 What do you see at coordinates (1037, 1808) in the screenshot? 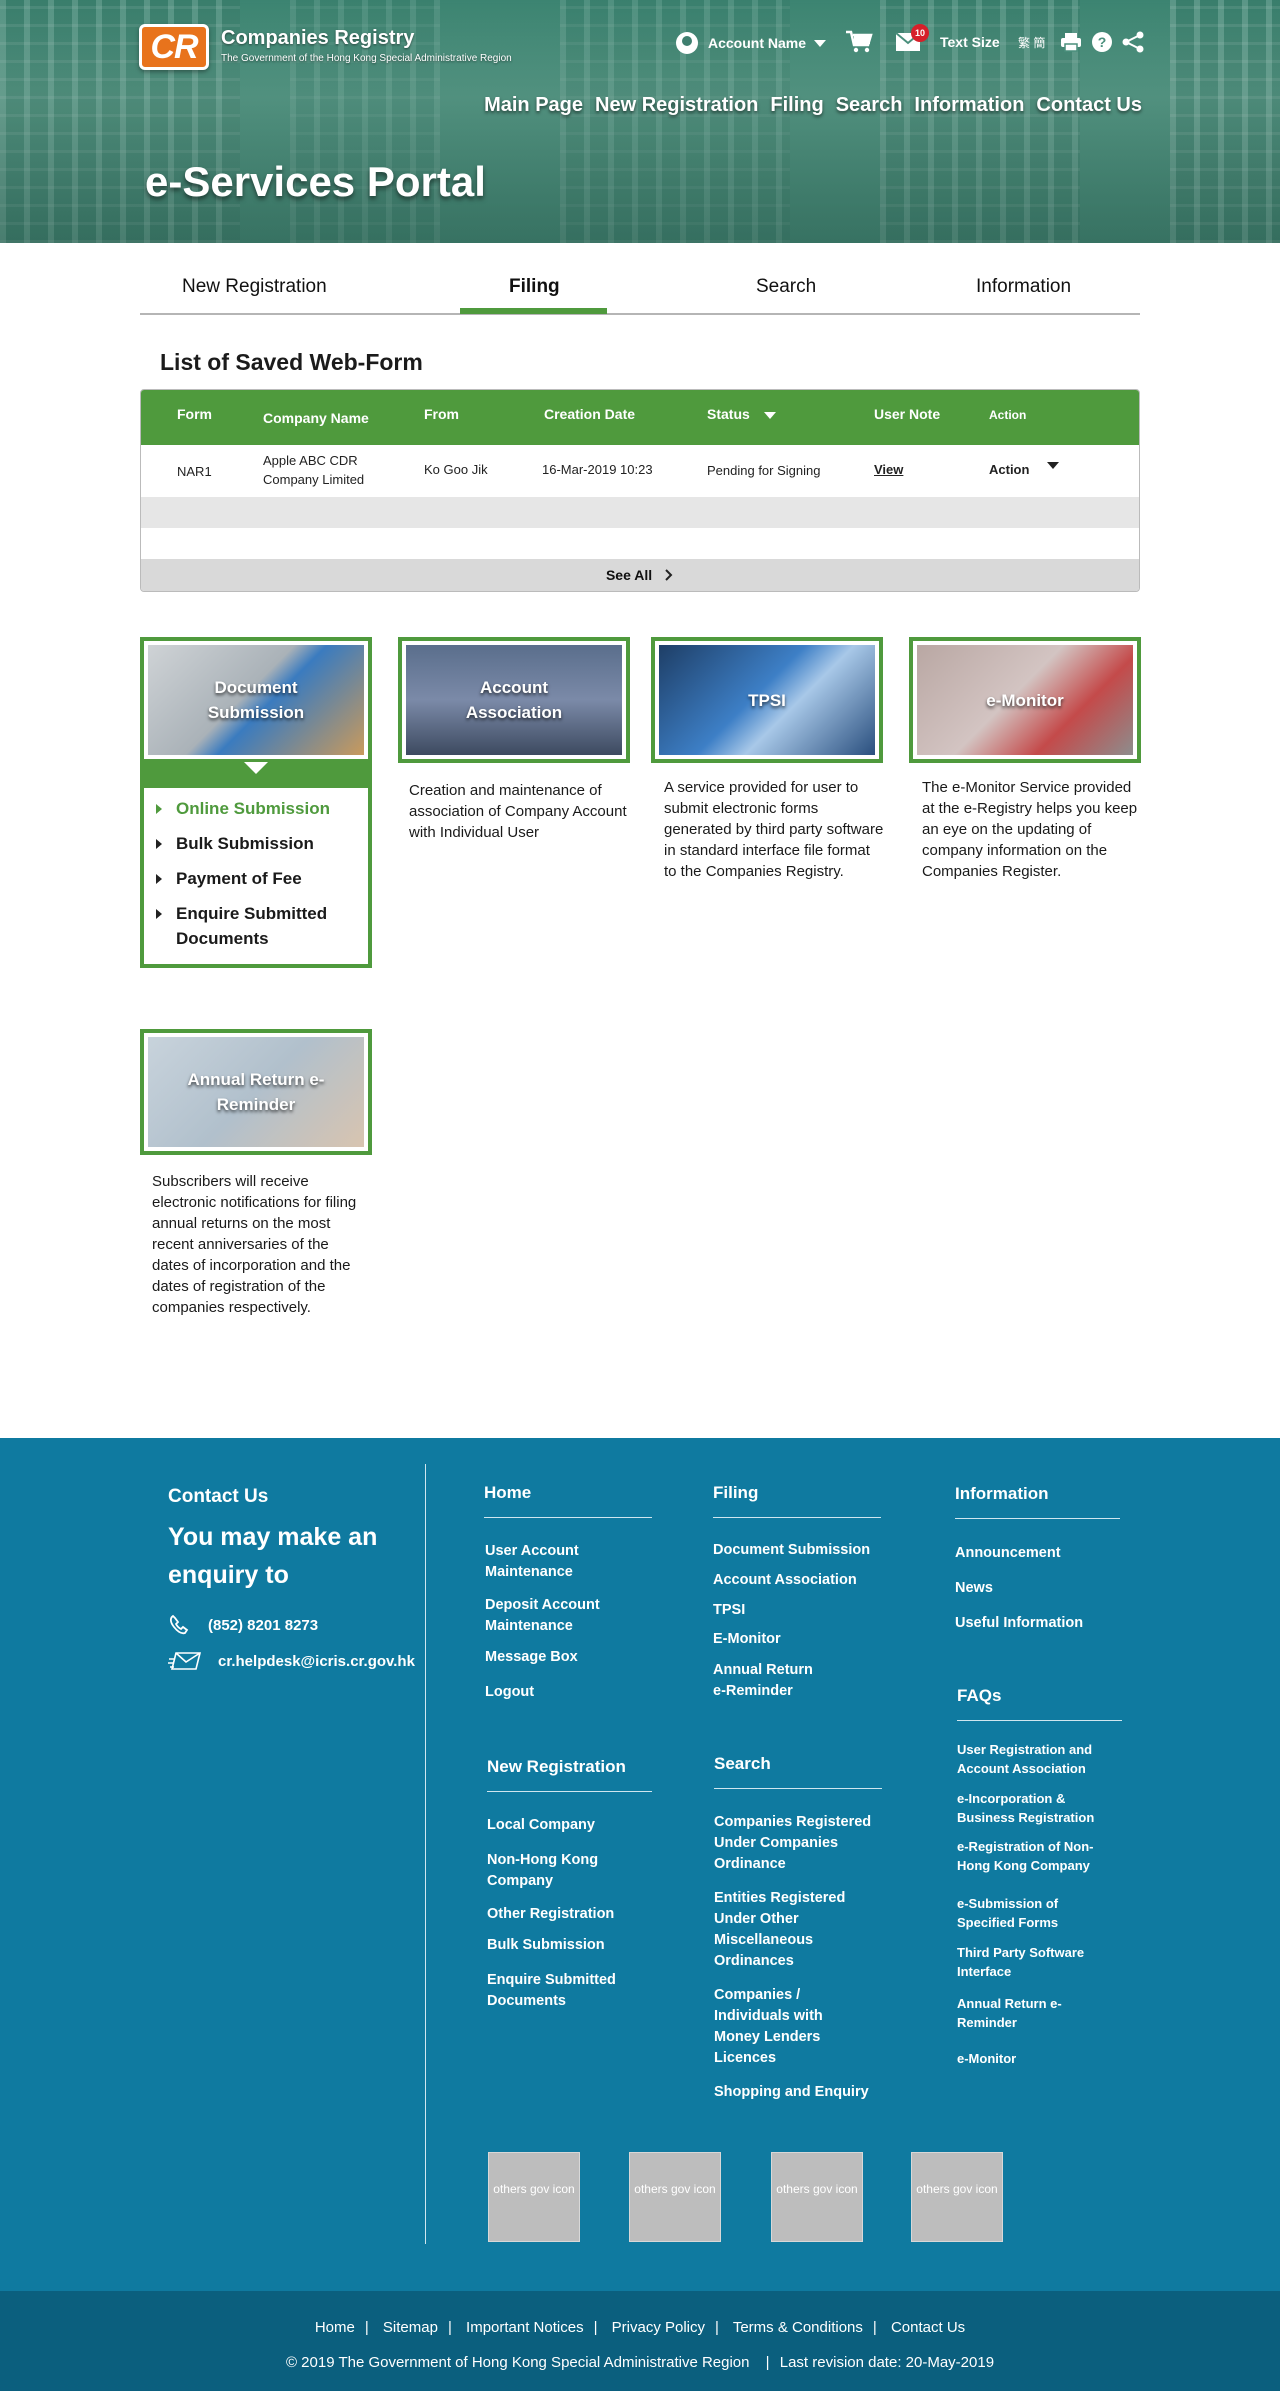
I see `footer-link: e-Incorporation & Business Registration` at bounding box center [1037, 1808].